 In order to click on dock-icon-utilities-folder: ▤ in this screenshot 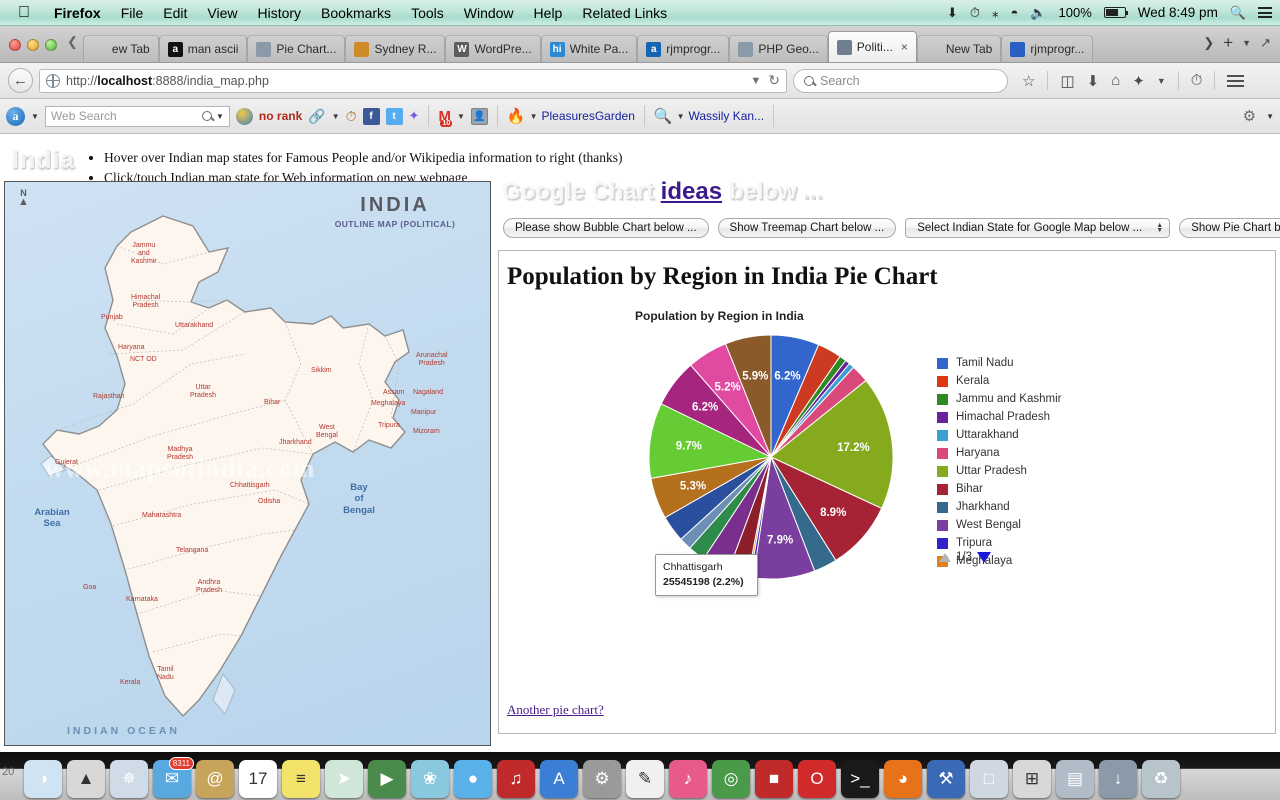, I will do `click(1075, 779)`.